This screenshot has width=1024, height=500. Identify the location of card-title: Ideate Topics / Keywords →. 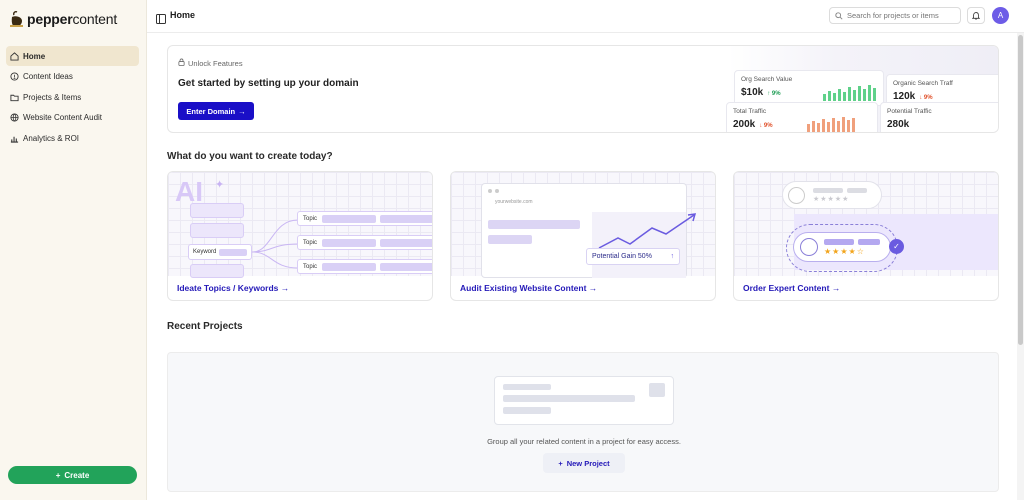
(233, 288).